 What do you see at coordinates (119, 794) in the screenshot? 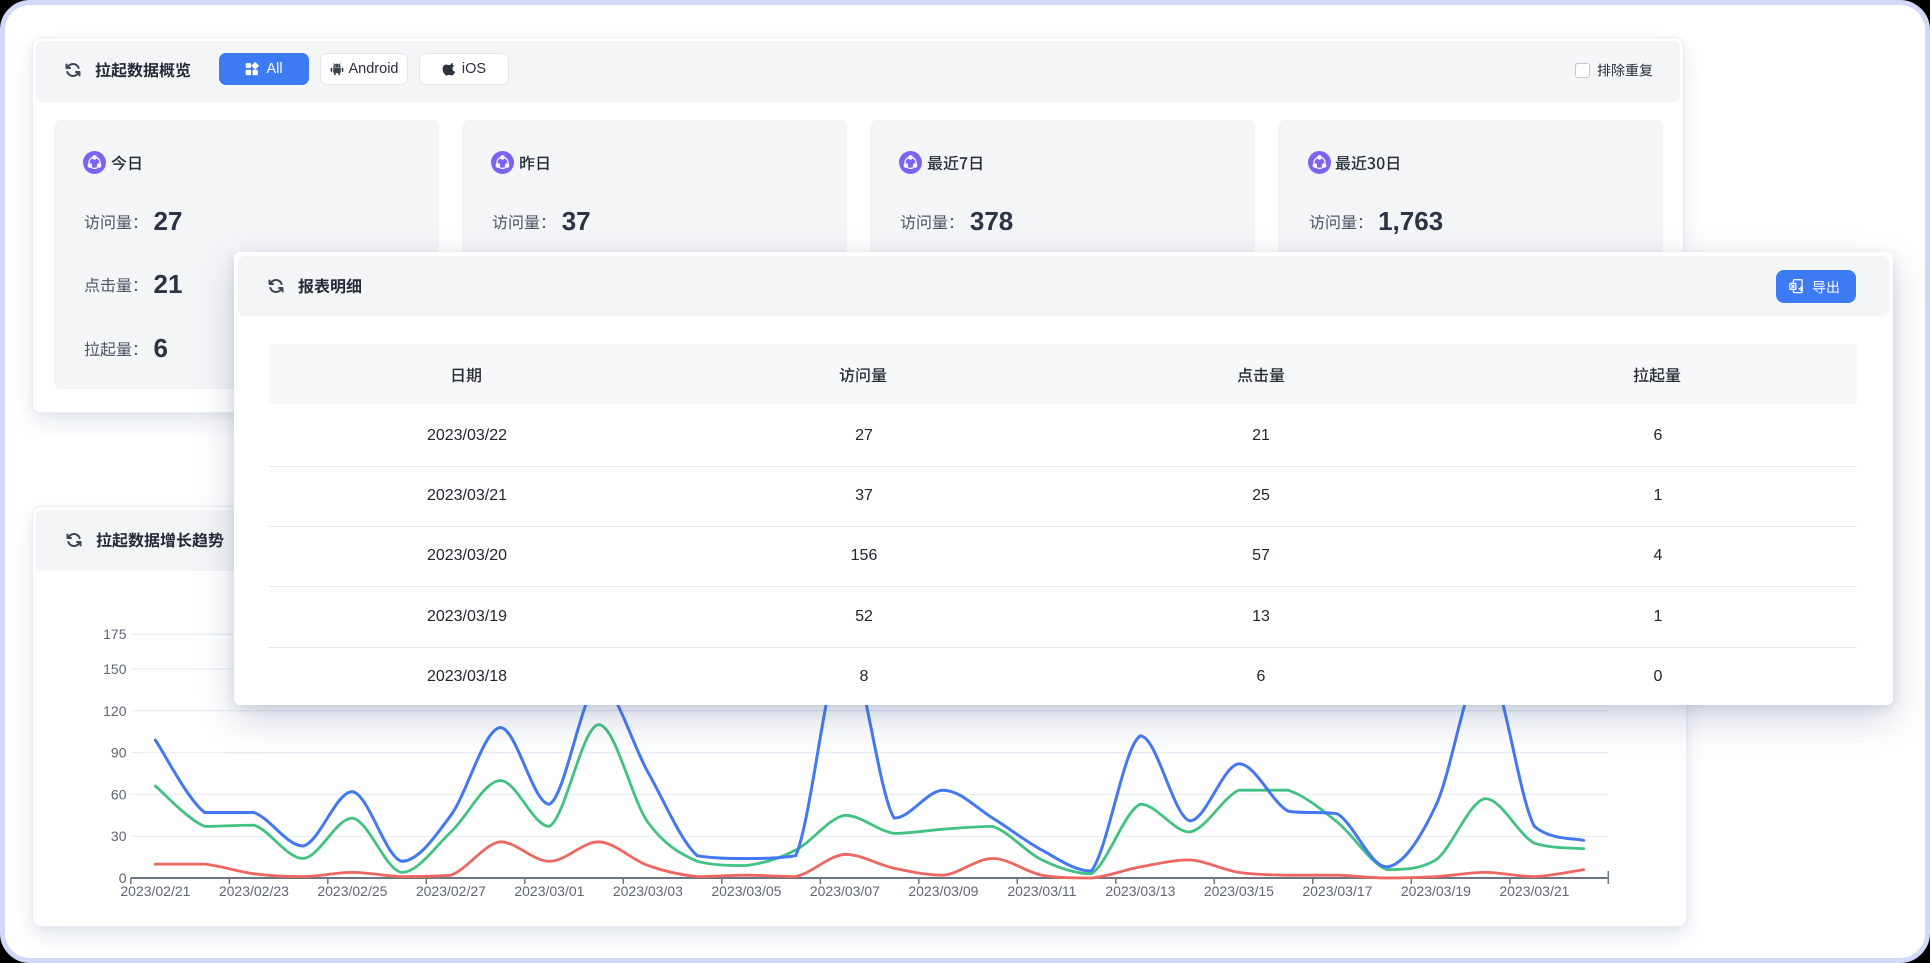
I see `svg-text: 60` at bounding box center [119, 794].